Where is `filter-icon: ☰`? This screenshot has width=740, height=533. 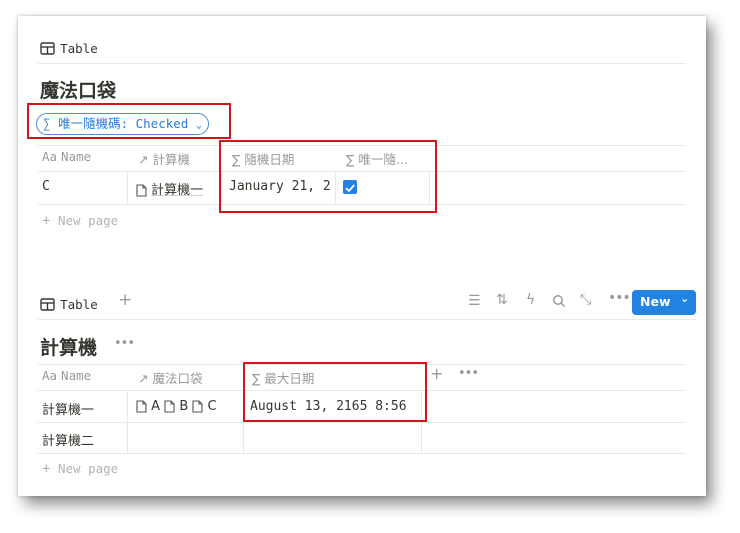 filter-icon: ☰ is located at coordinates (474, 301).